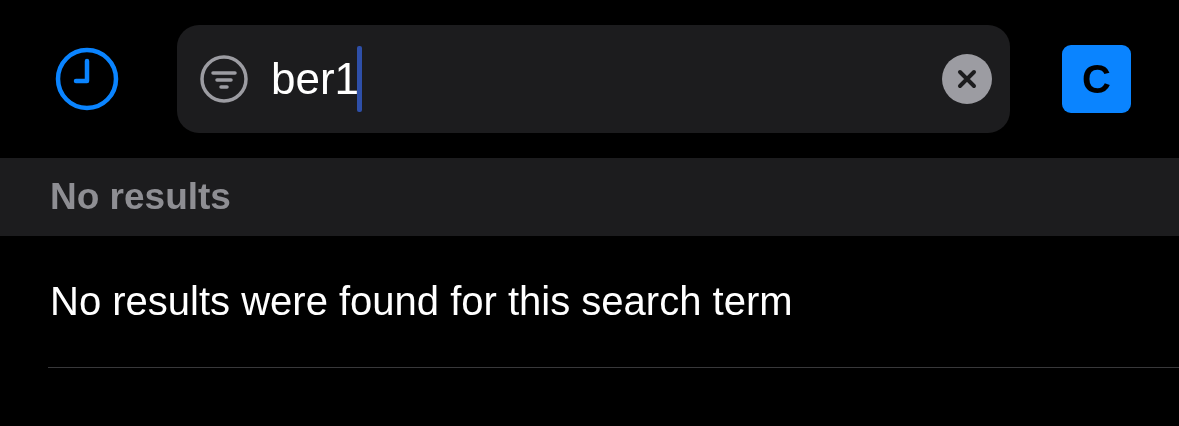 The width and height of the screenshot is (1179, 426). What do you see at coordinates (140, 197) in the screenshot?
I see `section-title: No results` at bounding box center [140, 197].